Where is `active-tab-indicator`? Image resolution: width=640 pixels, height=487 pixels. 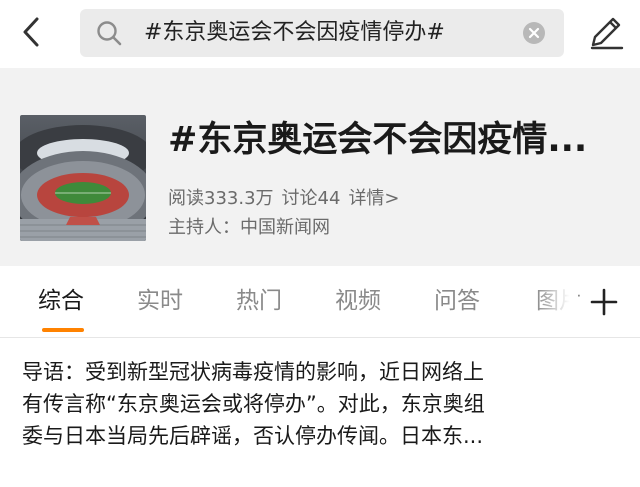
active-tab-indicator is located at coordinates (63, 330).